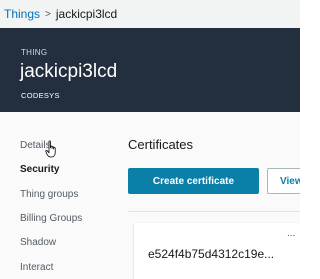  Describe the element at coordinates (22, 14) in the screenshot. I see `breadcrumb-things-link: Things` at that location.